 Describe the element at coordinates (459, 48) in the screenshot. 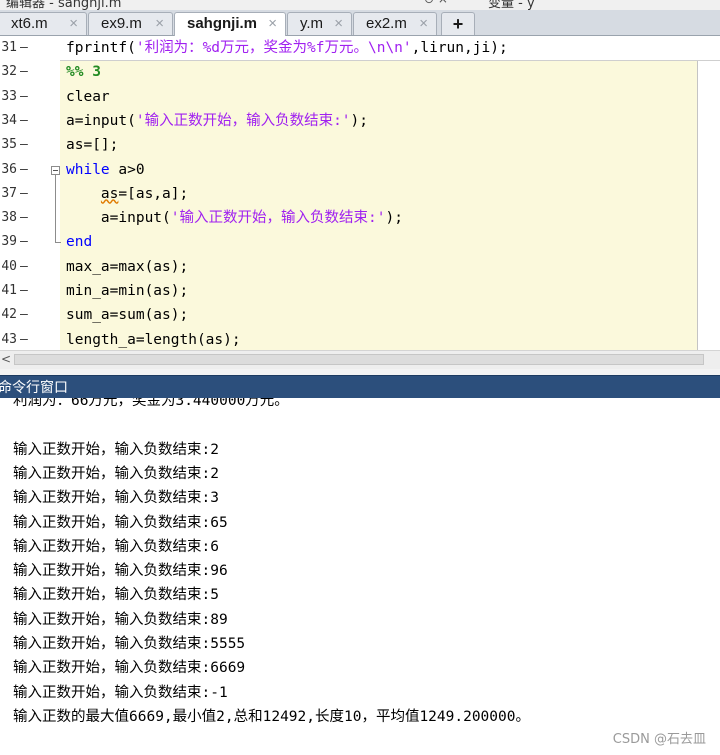

I see `code-token: ,lirun,ji);` at that location.